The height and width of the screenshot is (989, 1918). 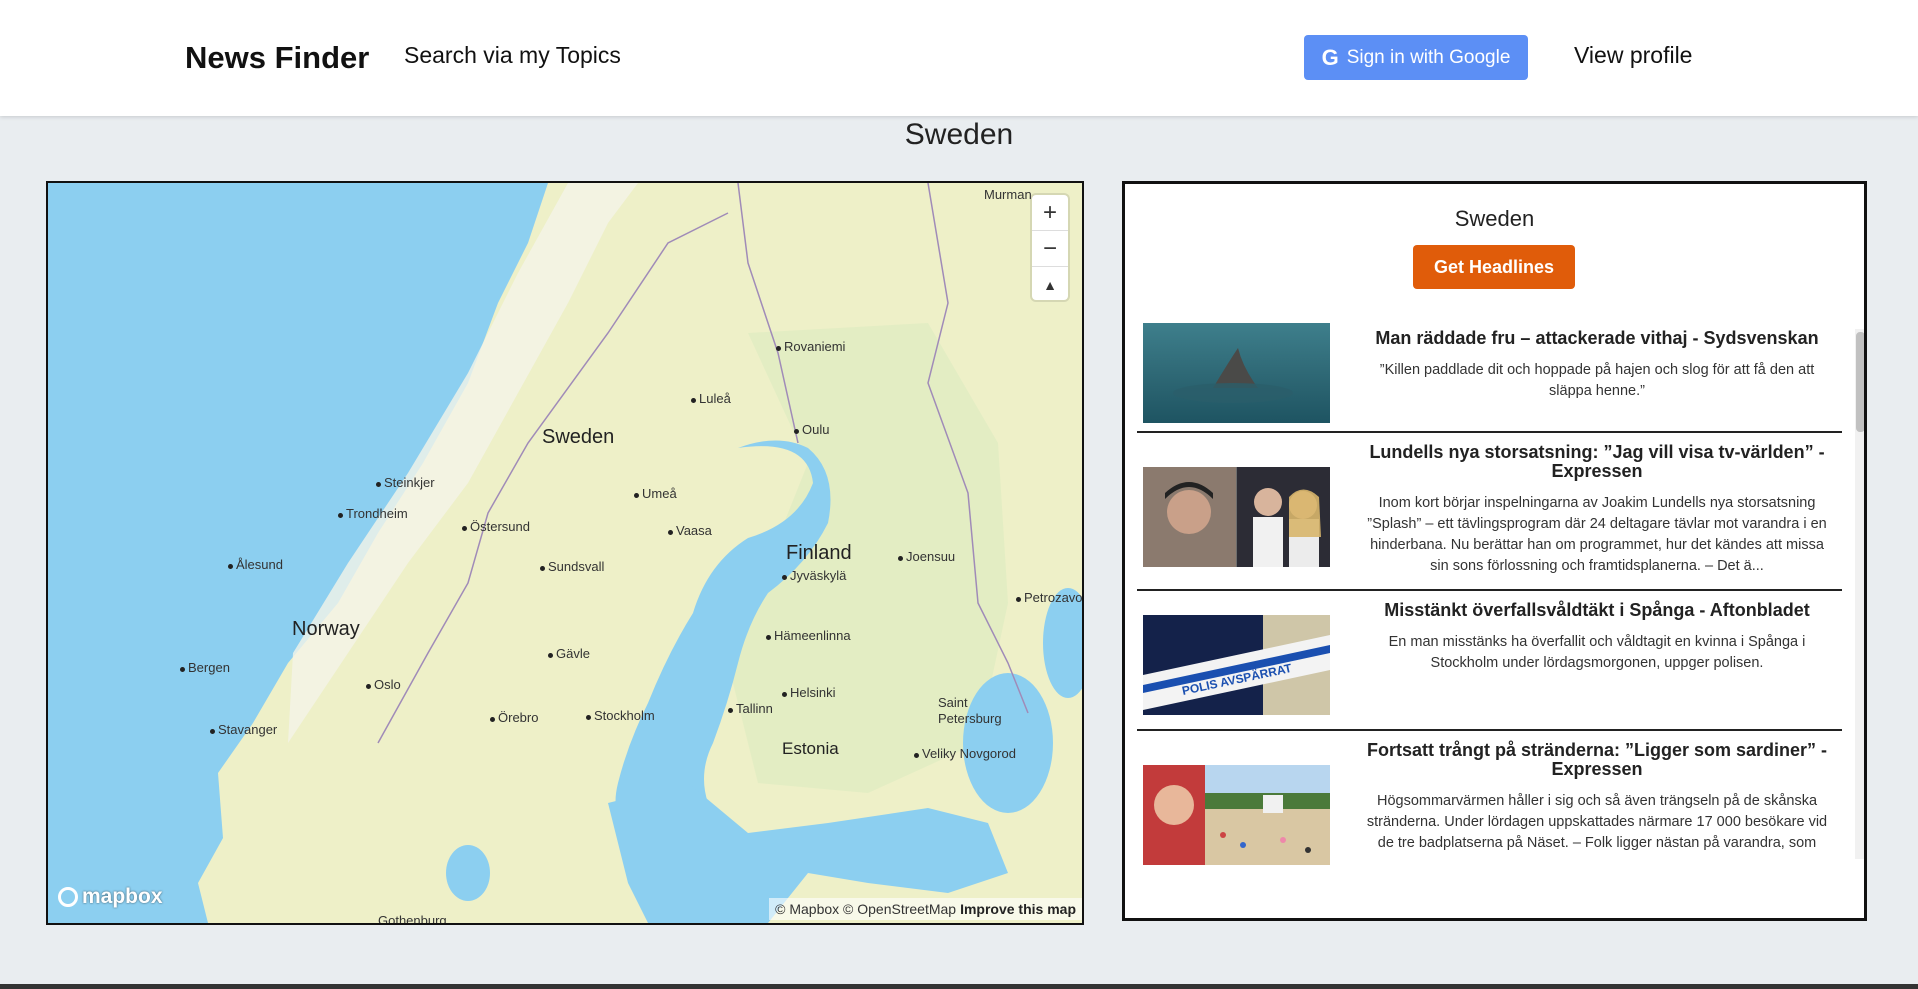 What do you see at coordinates (1050, 213) in the screenshot?
I see `zoom-in-button: +` at bounding box center [1050, 213].